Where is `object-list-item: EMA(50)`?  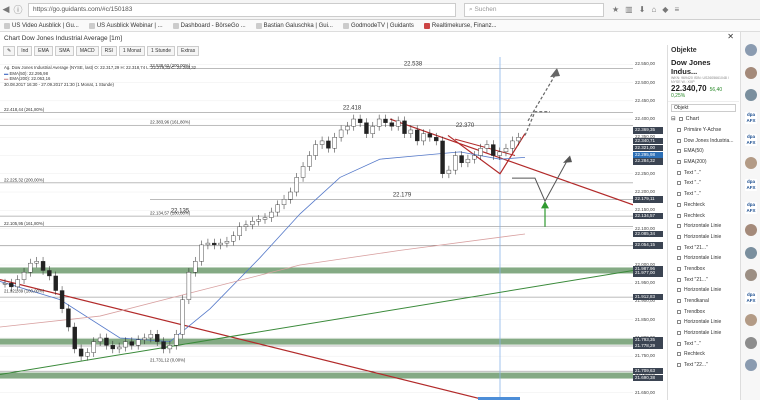
object-list-item: EMA(50) is located at coordinates (705, 151).